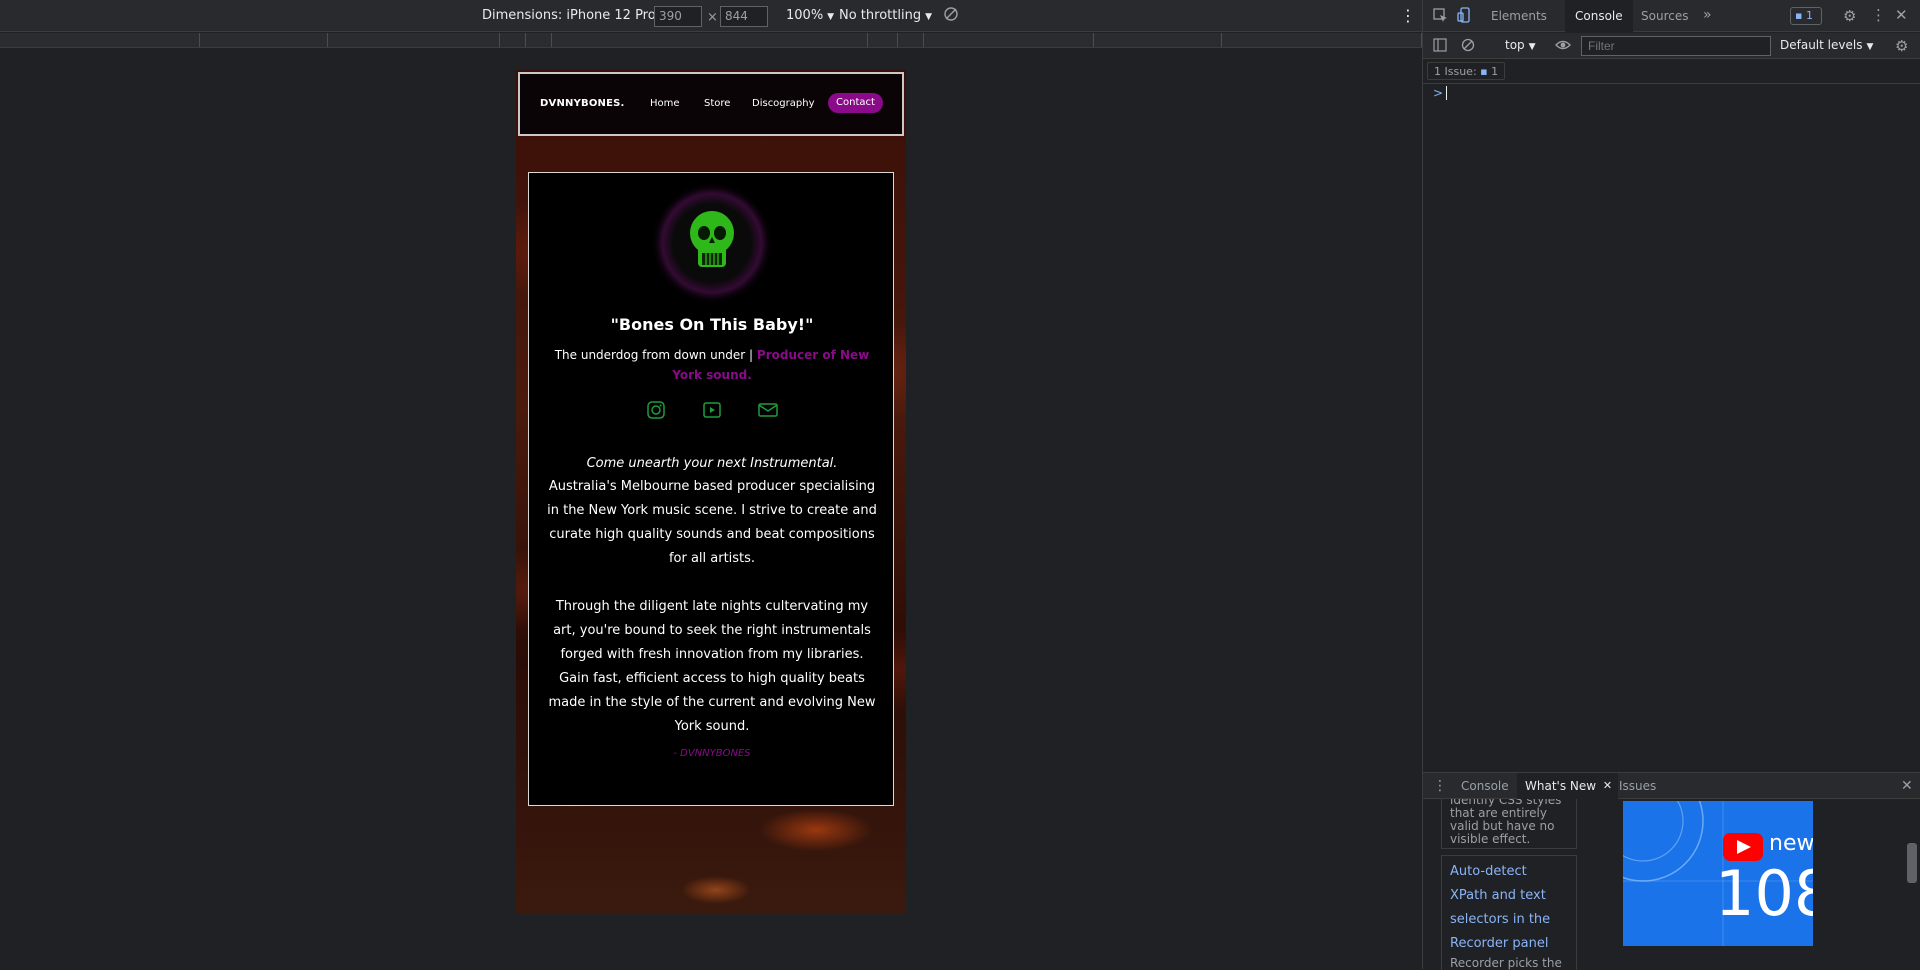 This screenshot has height=970, width=1920. Describe the element at coordinates (1495, 71) in the screenshot. I see `issues-chip-count: 1` at that location.